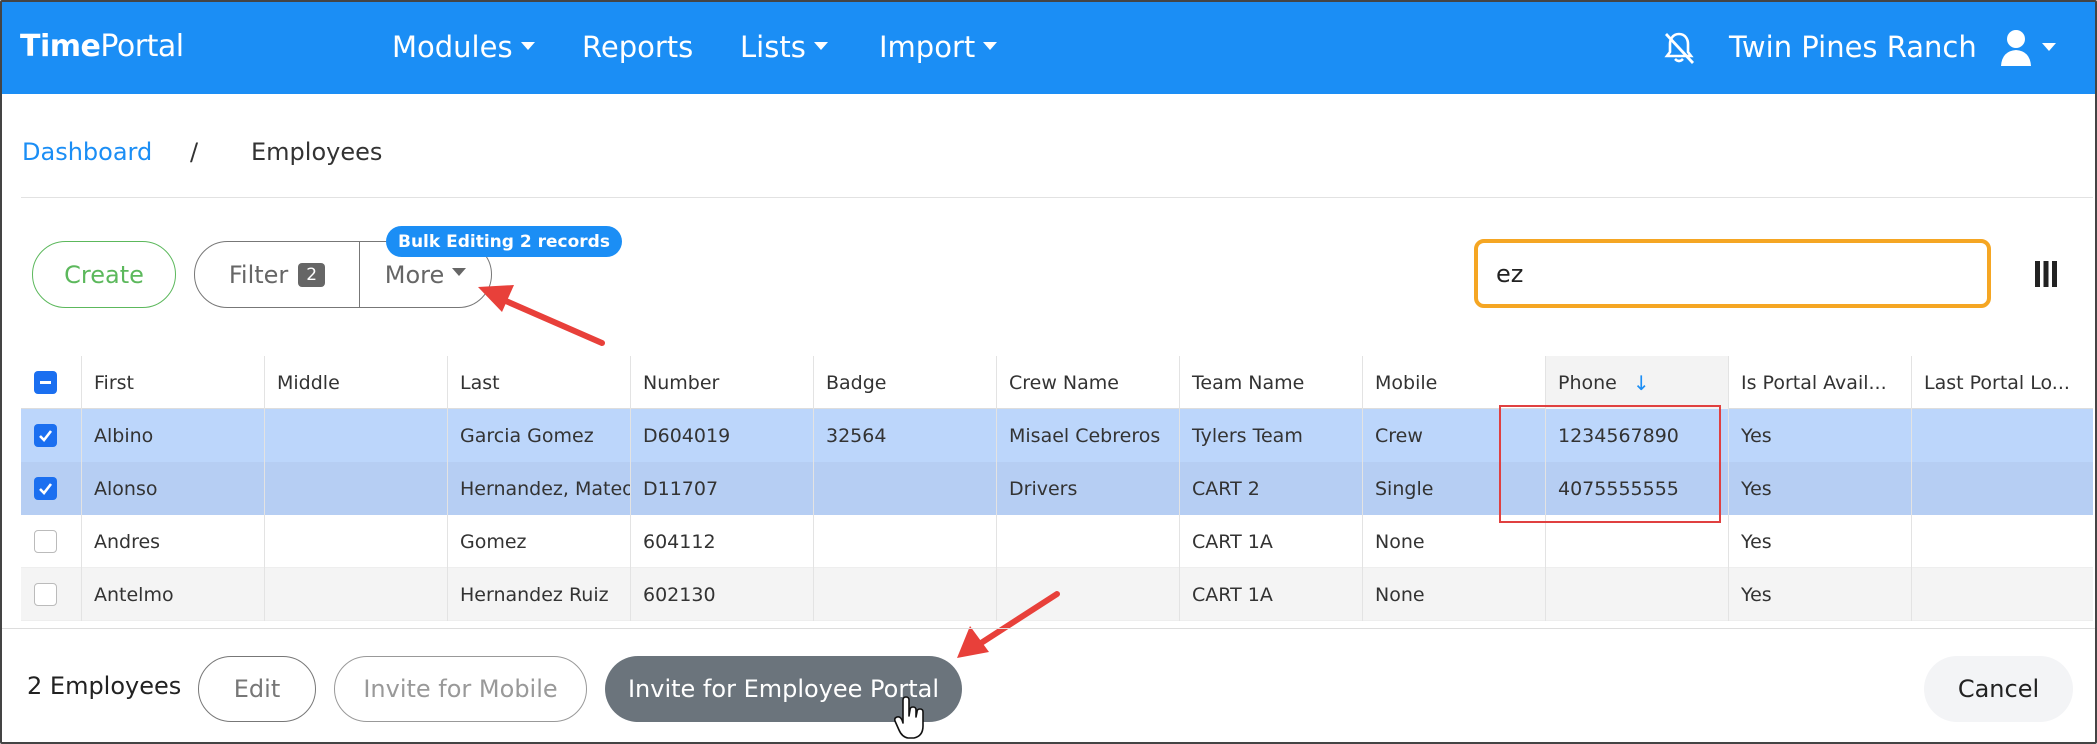  Describe the element at coordinates (938, 47) in the screenshot. I see `nav-import: Import` at that location.